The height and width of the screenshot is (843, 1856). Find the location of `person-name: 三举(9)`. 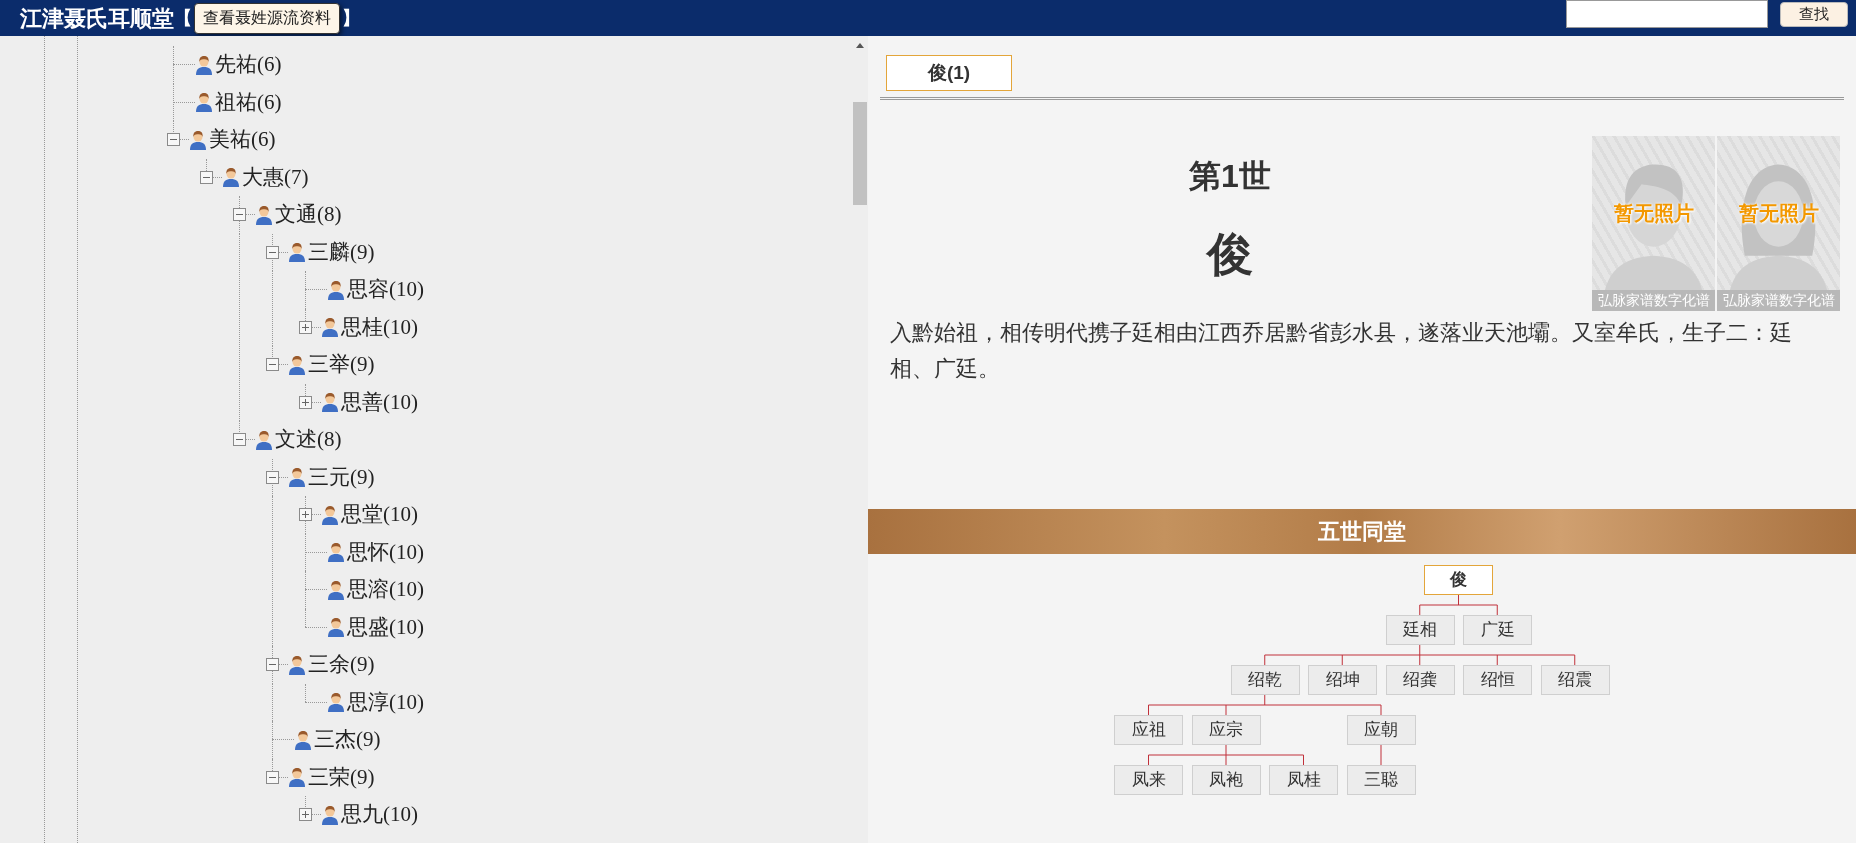

person-name: 三举(9) is located at coordinates (341, 365).